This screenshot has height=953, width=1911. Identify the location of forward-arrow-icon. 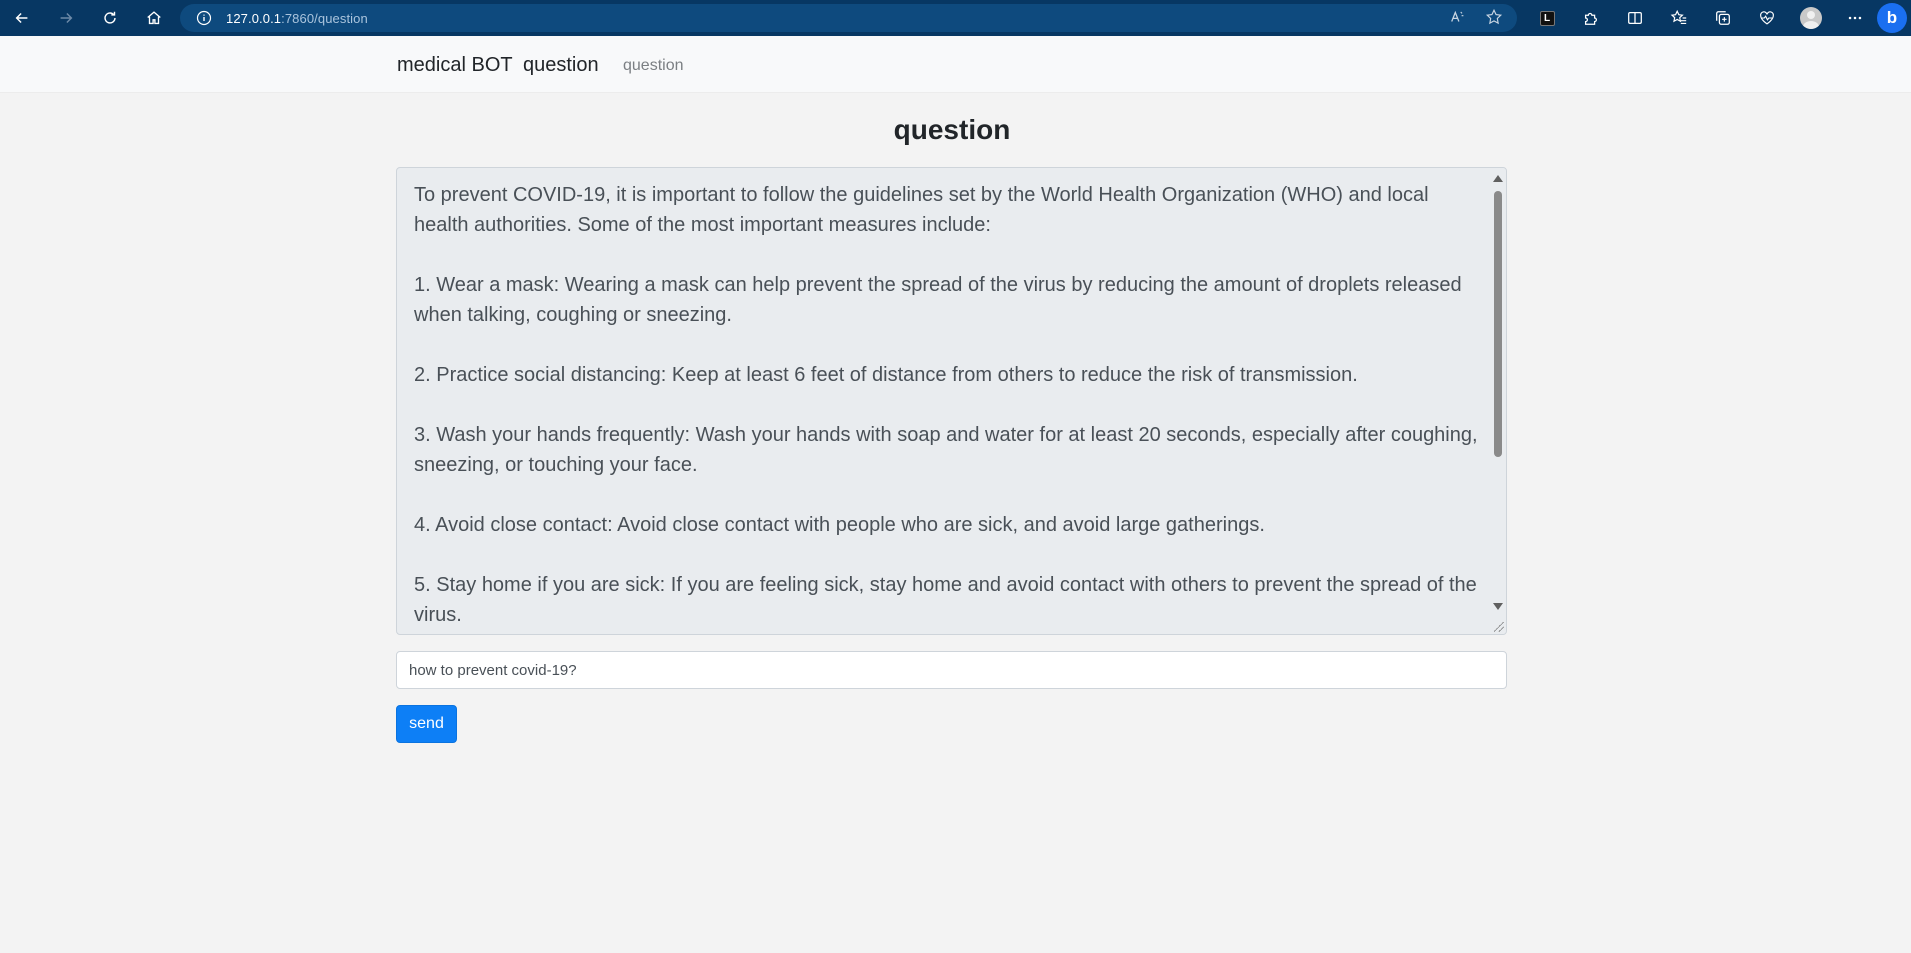
(66, 18).